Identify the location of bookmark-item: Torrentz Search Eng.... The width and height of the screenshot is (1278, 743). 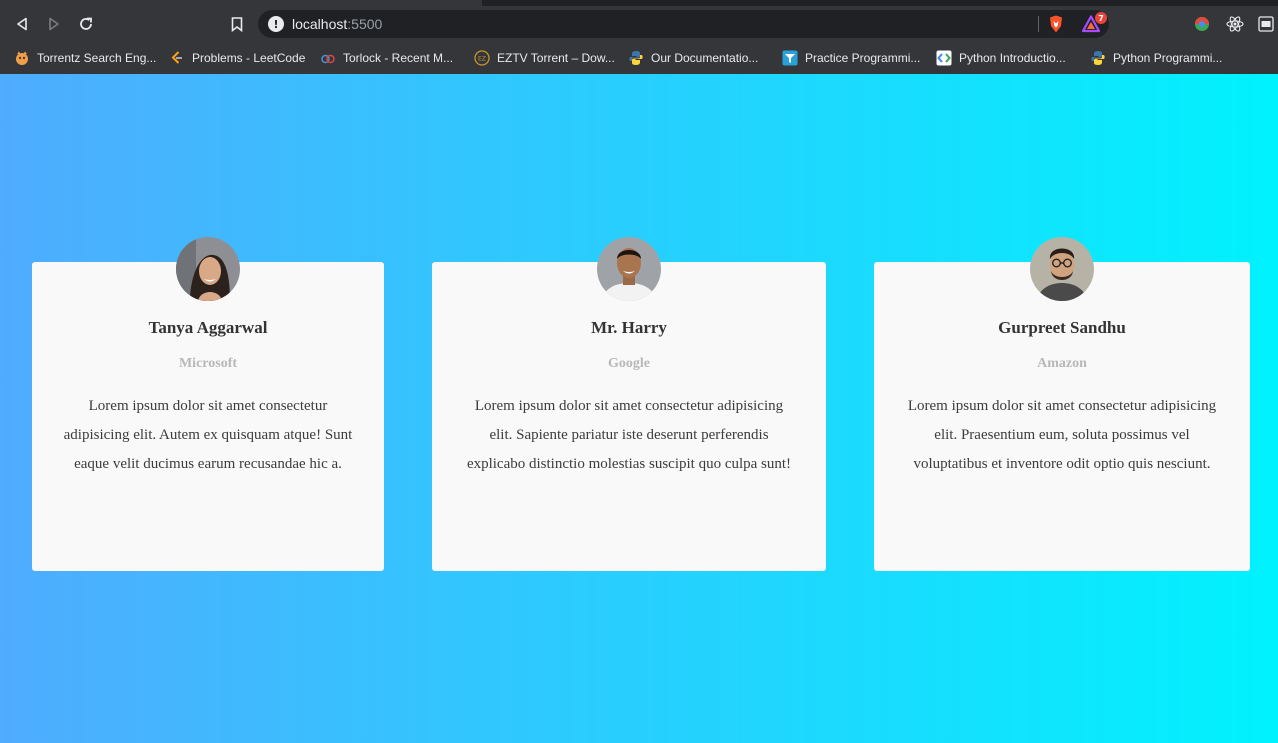
(85, 58).